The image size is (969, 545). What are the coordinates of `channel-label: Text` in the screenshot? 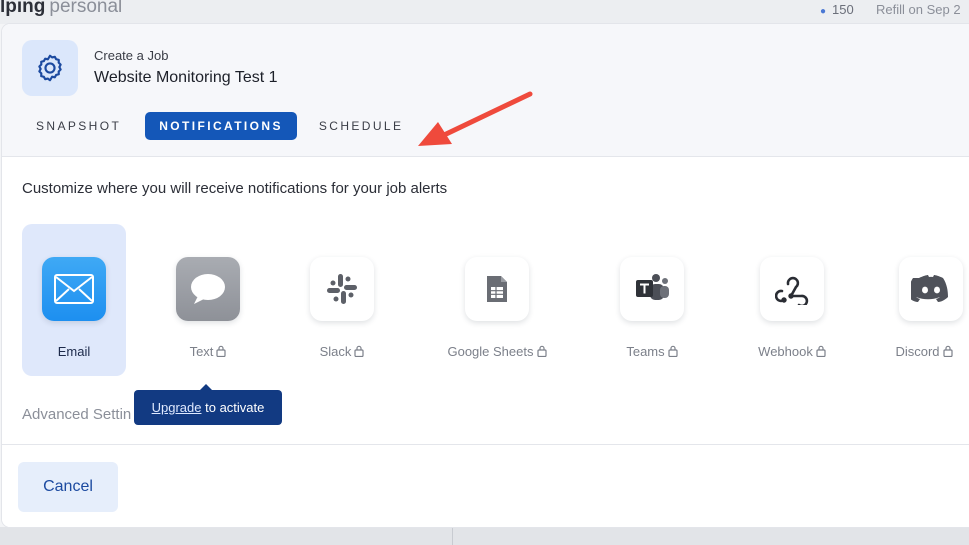 It's located at (208, 351).